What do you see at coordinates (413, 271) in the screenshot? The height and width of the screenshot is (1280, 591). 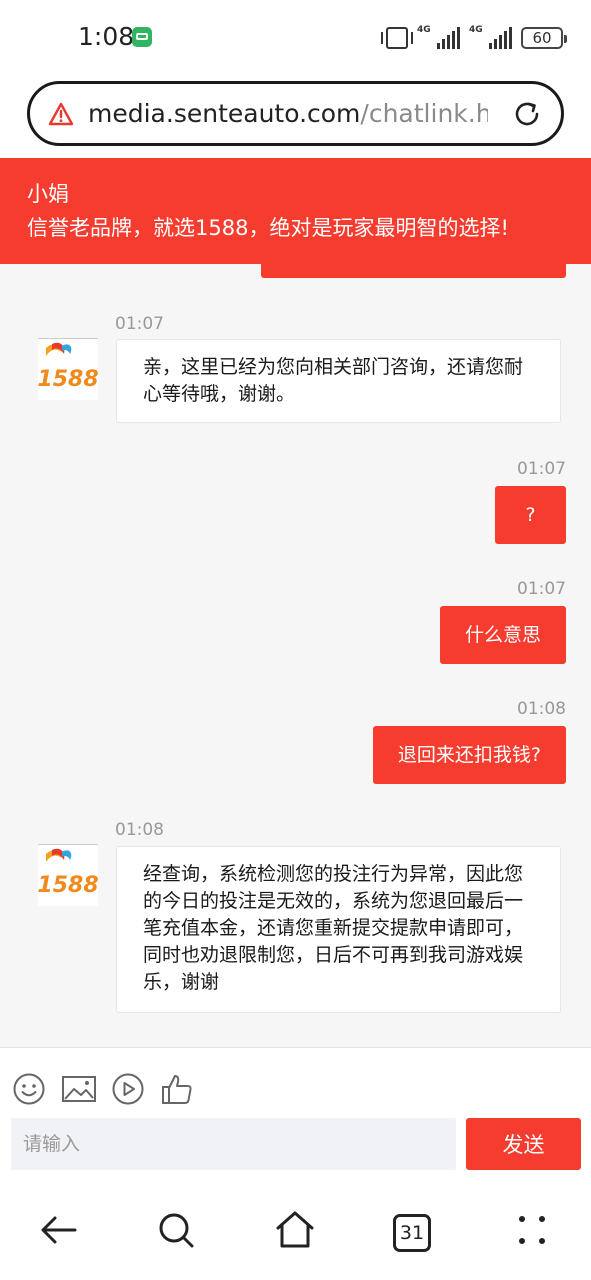 I see `previous-message-bubble` at bounding box center [413, 271].